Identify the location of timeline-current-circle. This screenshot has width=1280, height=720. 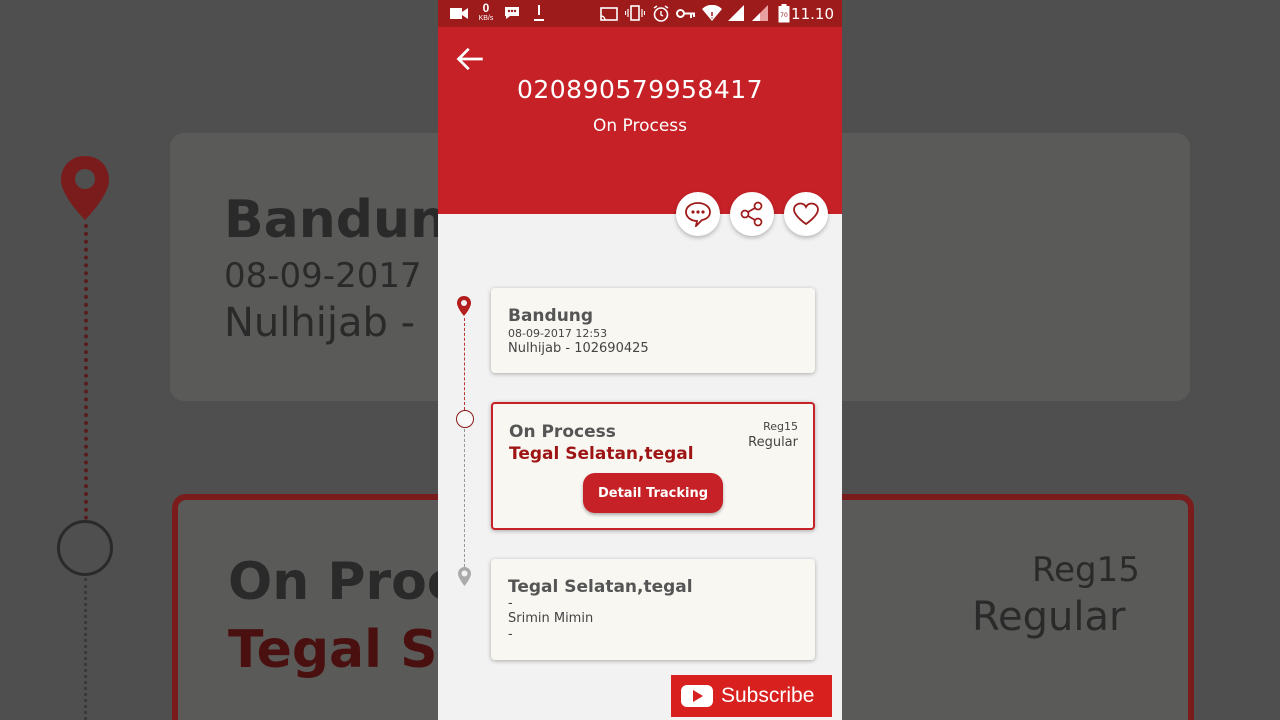
(465, 419).